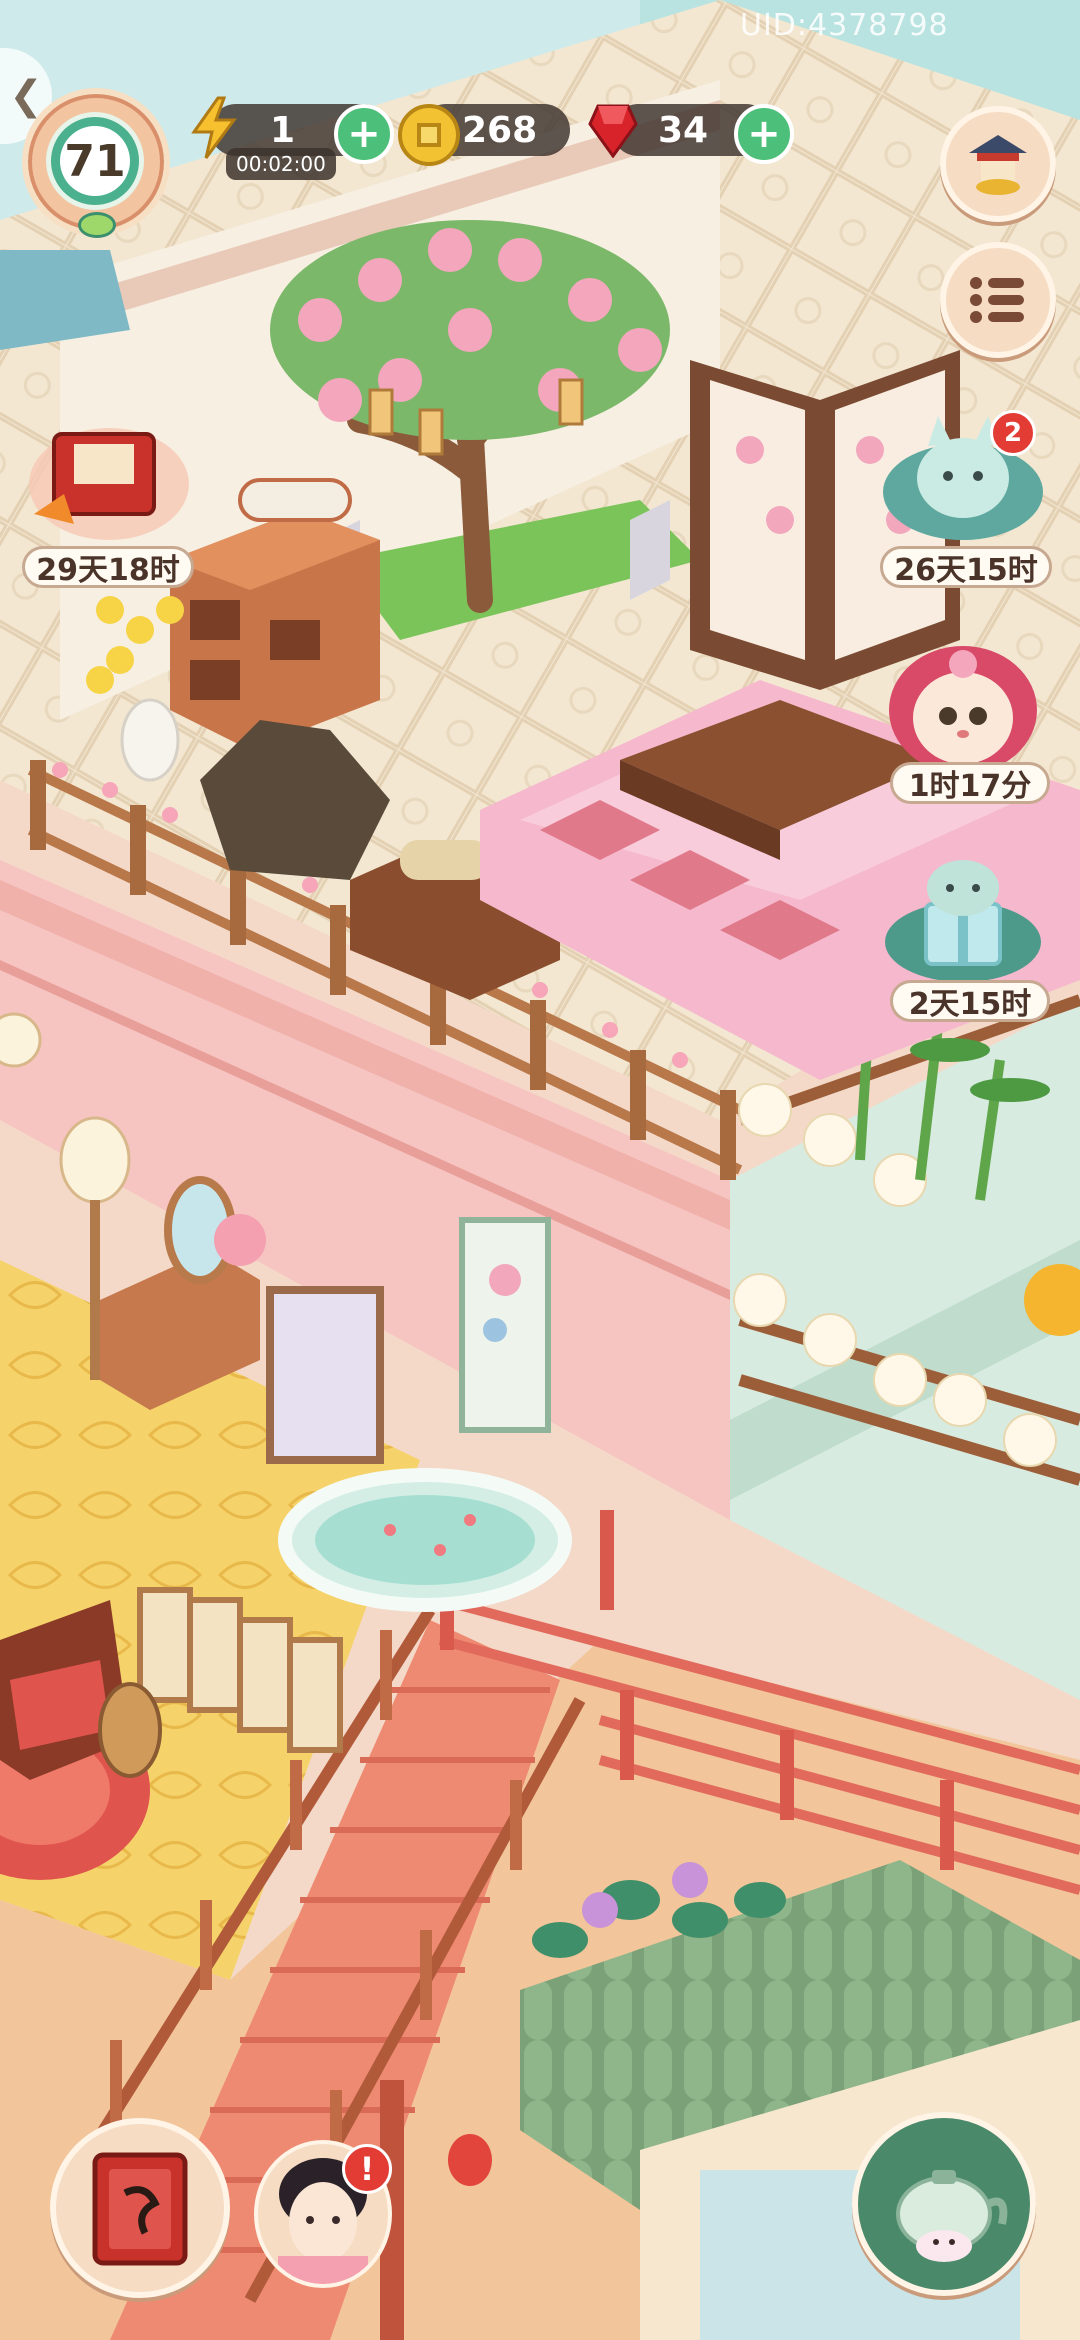  I want to click on character-alert-badge: !, so click(367, 2169).